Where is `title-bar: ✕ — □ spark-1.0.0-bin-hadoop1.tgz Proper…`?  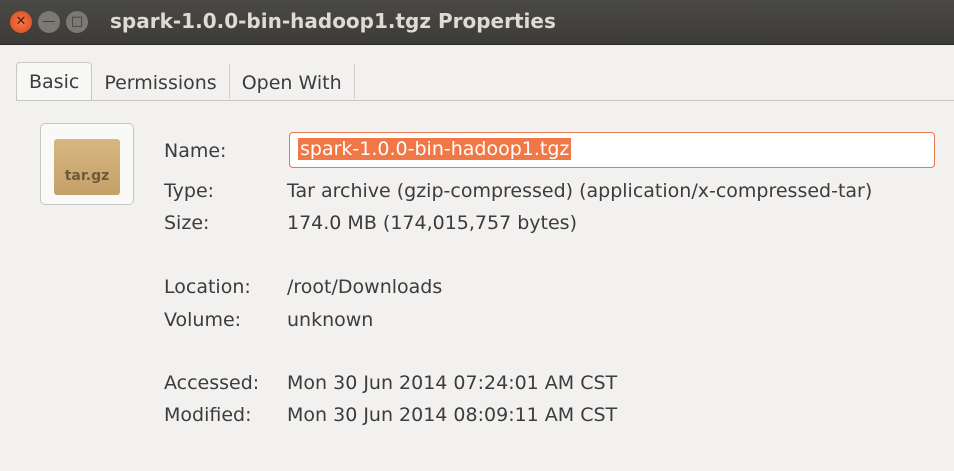 title-bar: ✕ — □ spark-1.0.0-bin-hadoop1.tgz Proper… is located at coordinates (477, 22).